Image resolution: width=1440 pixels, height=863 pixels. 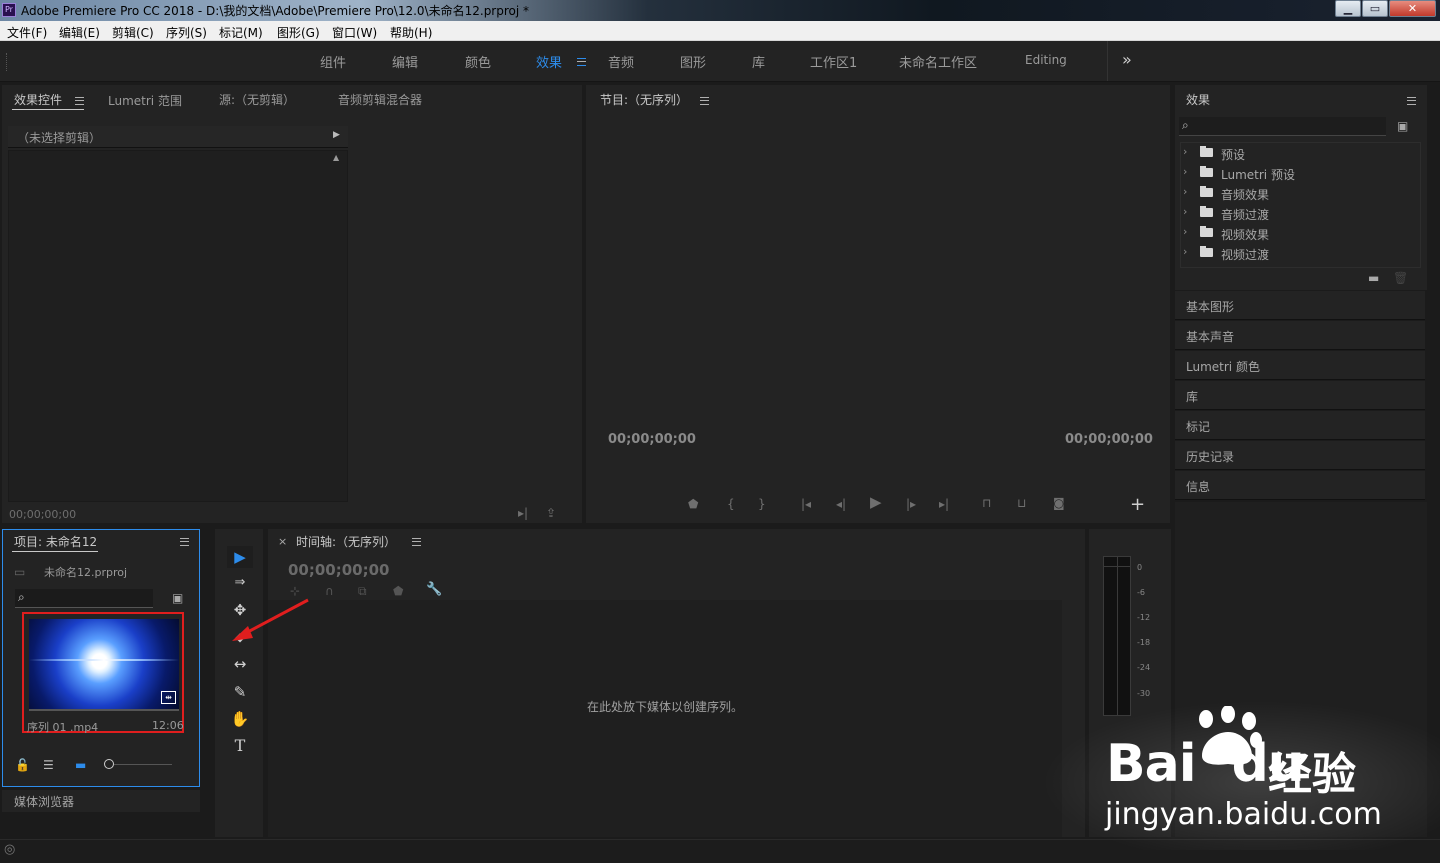 I want to click on selection-tool-icon: ▶, so click(x=240, y=557).